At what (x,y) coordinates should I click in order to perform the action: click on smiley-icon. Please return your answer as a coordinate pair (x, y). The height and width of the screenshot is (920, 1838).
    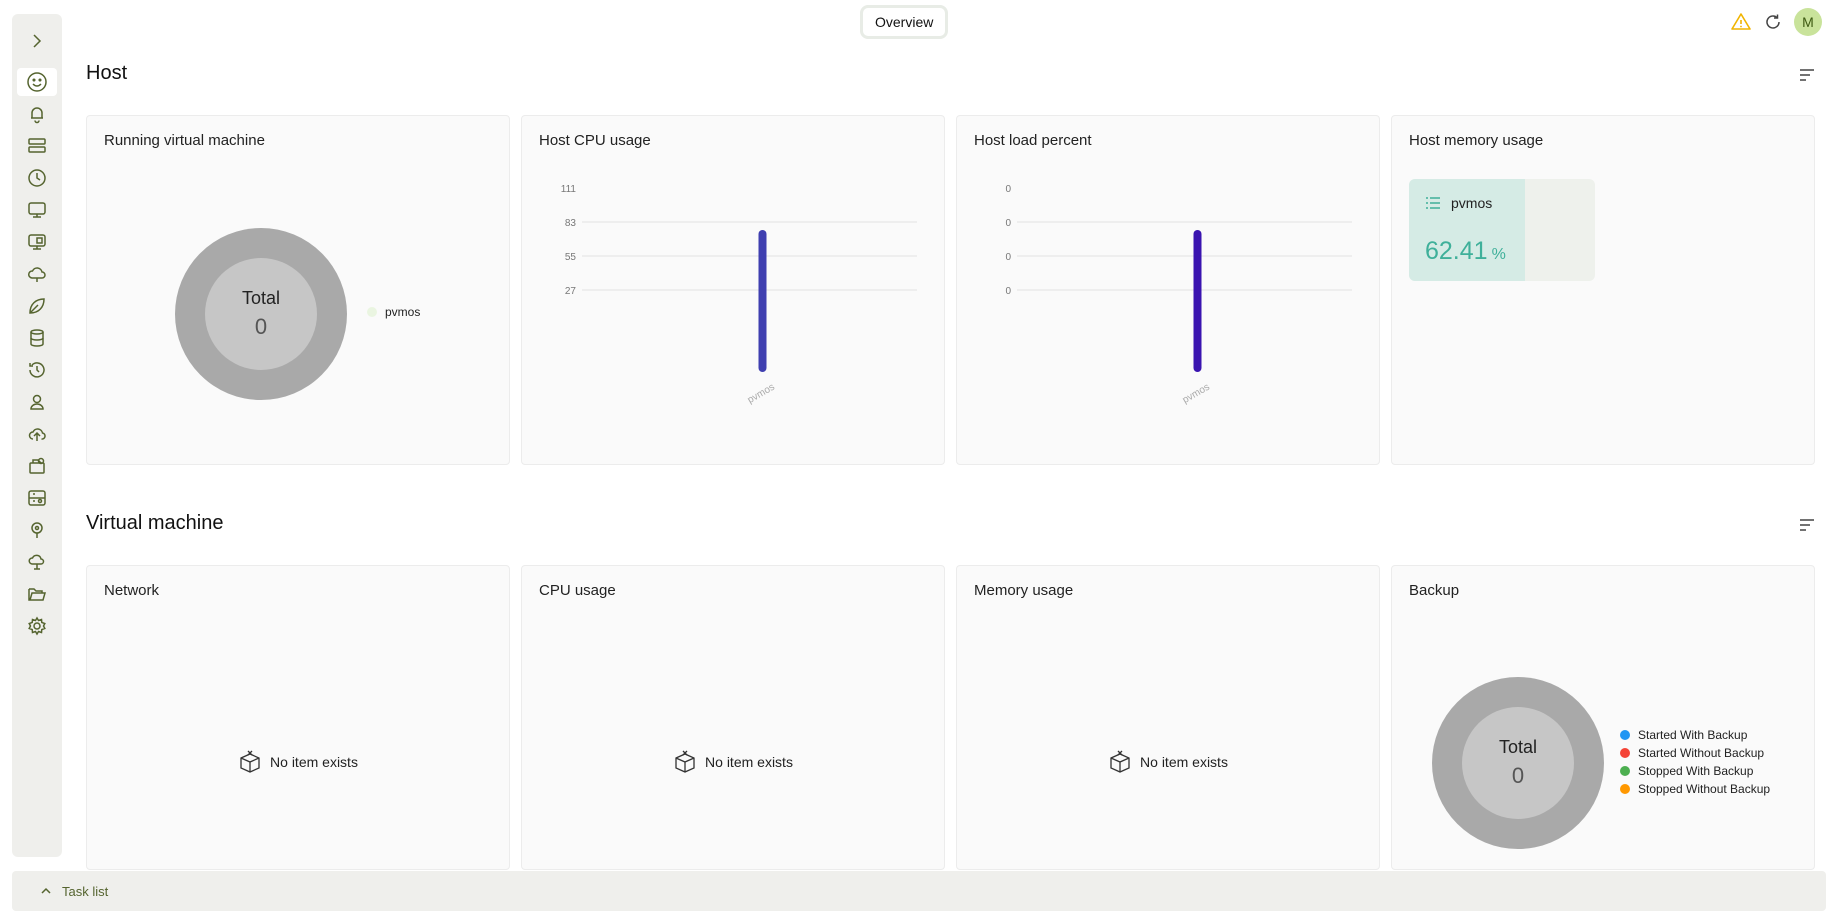
    Looking at the image, I should click on (37, 82).